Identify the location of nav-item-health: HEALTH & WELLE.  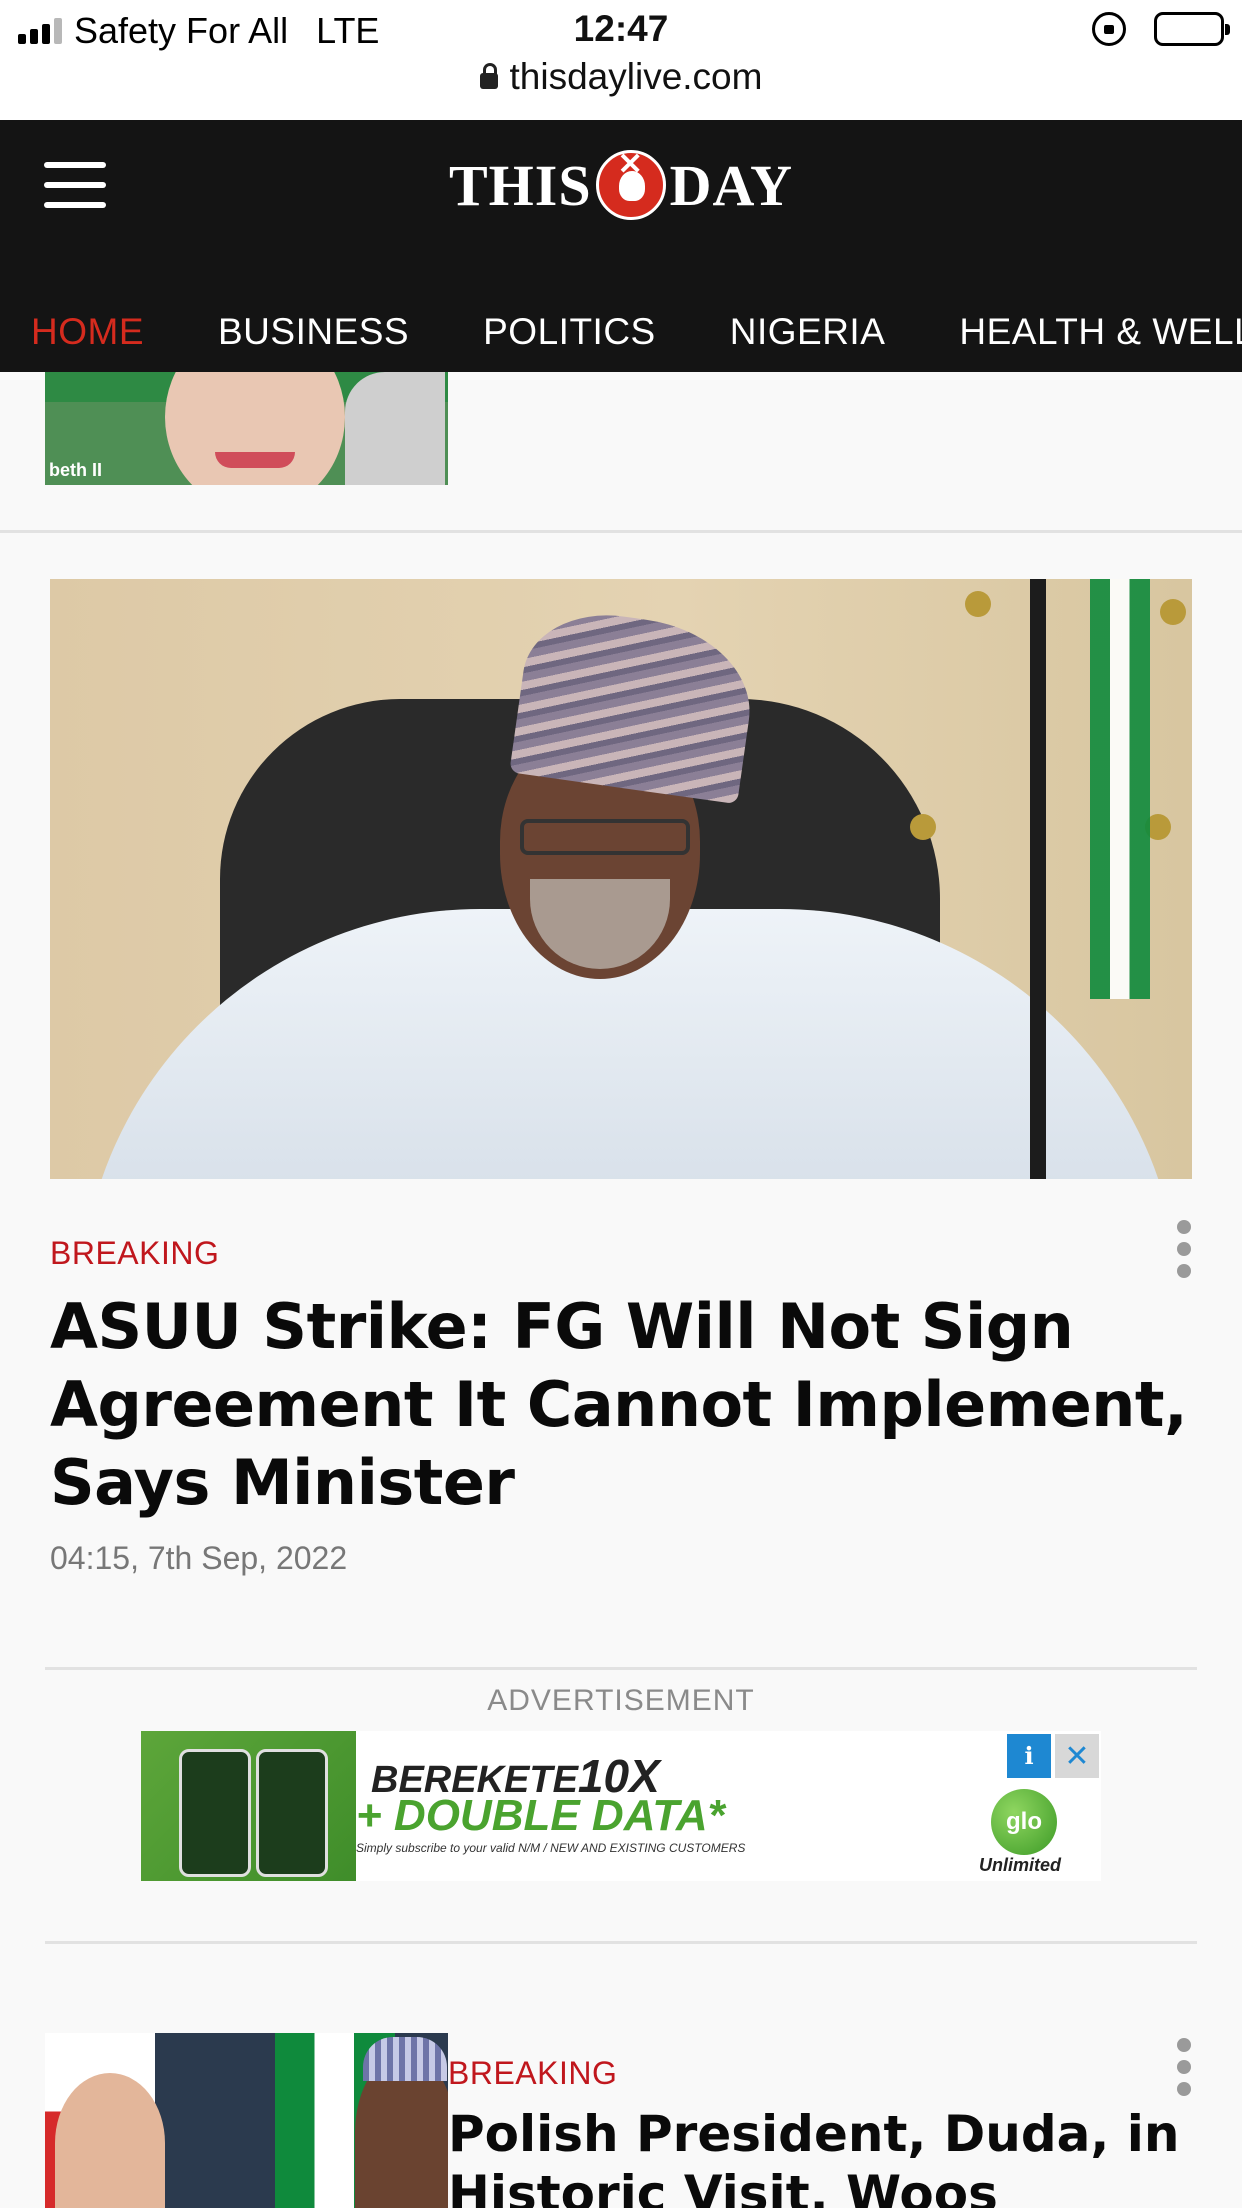
(1100, 332).